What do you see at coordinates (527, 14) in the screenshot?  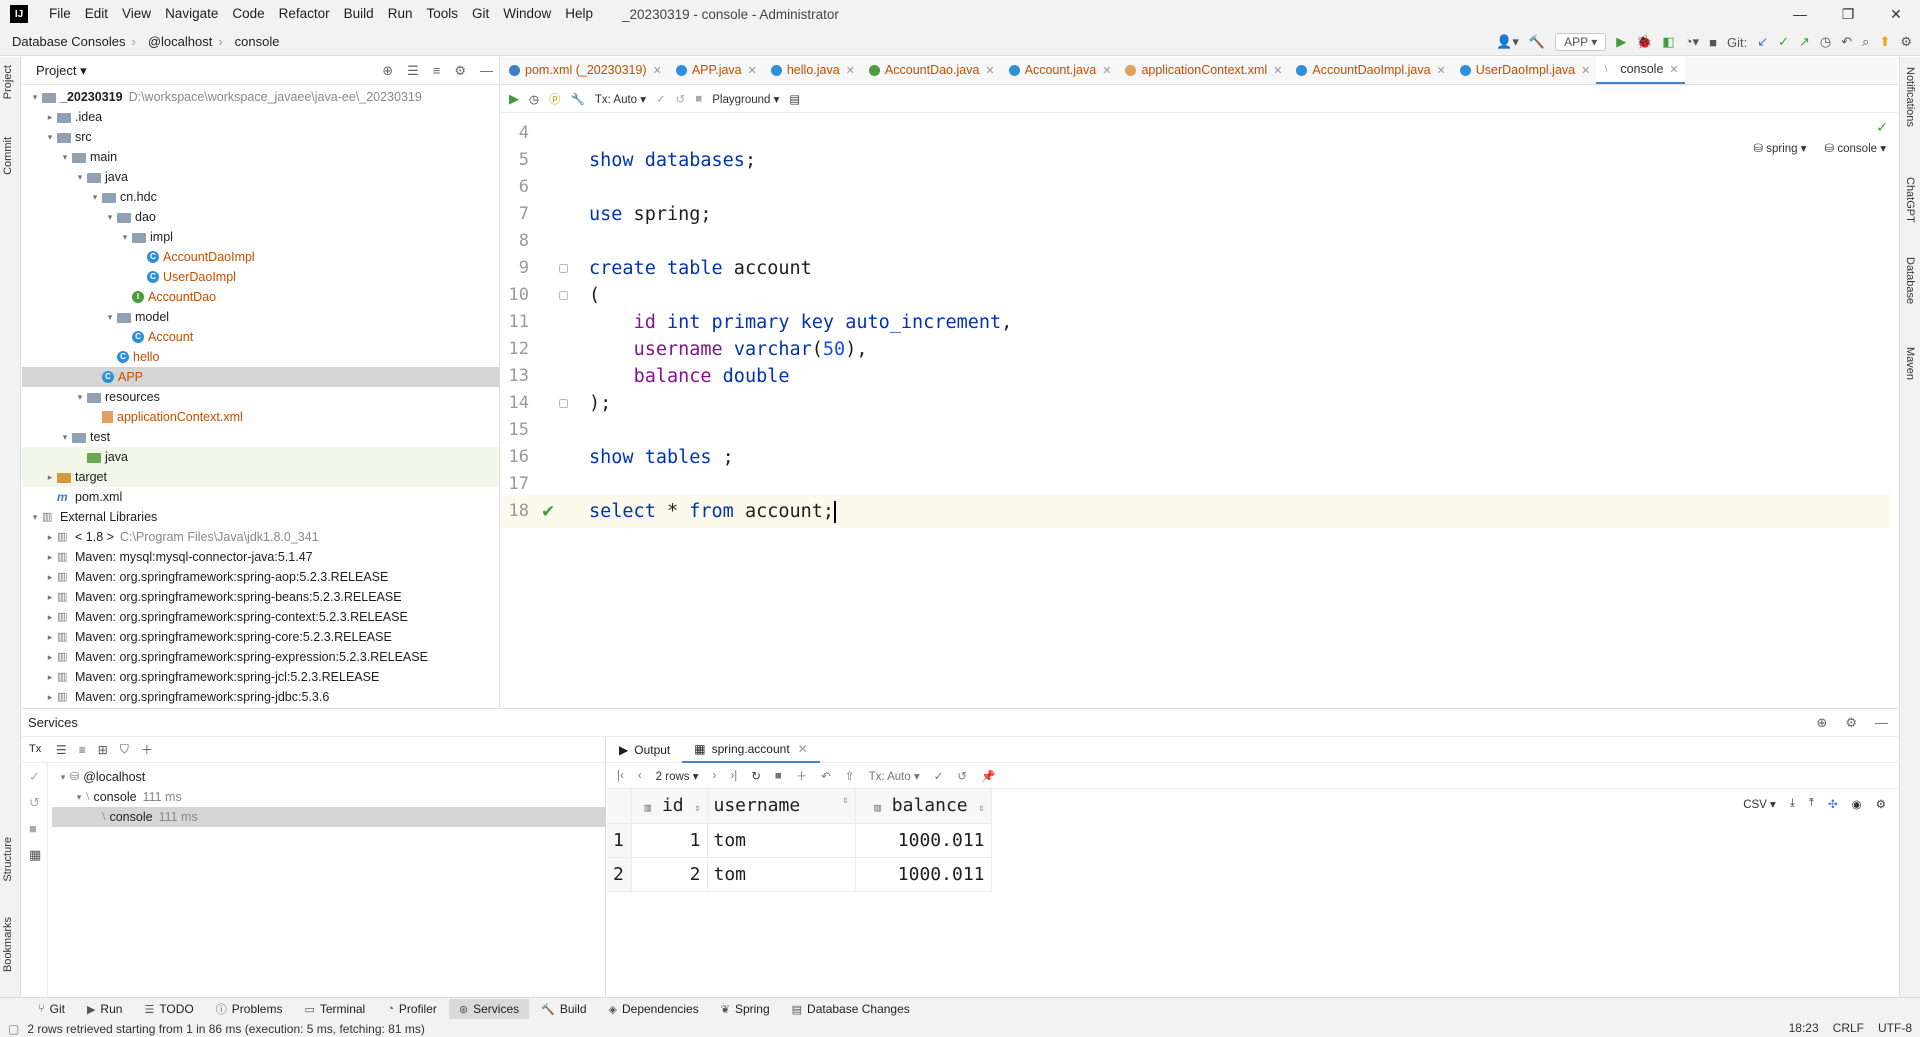 I see `menu-window: Window` at bounding box center [527, 14].